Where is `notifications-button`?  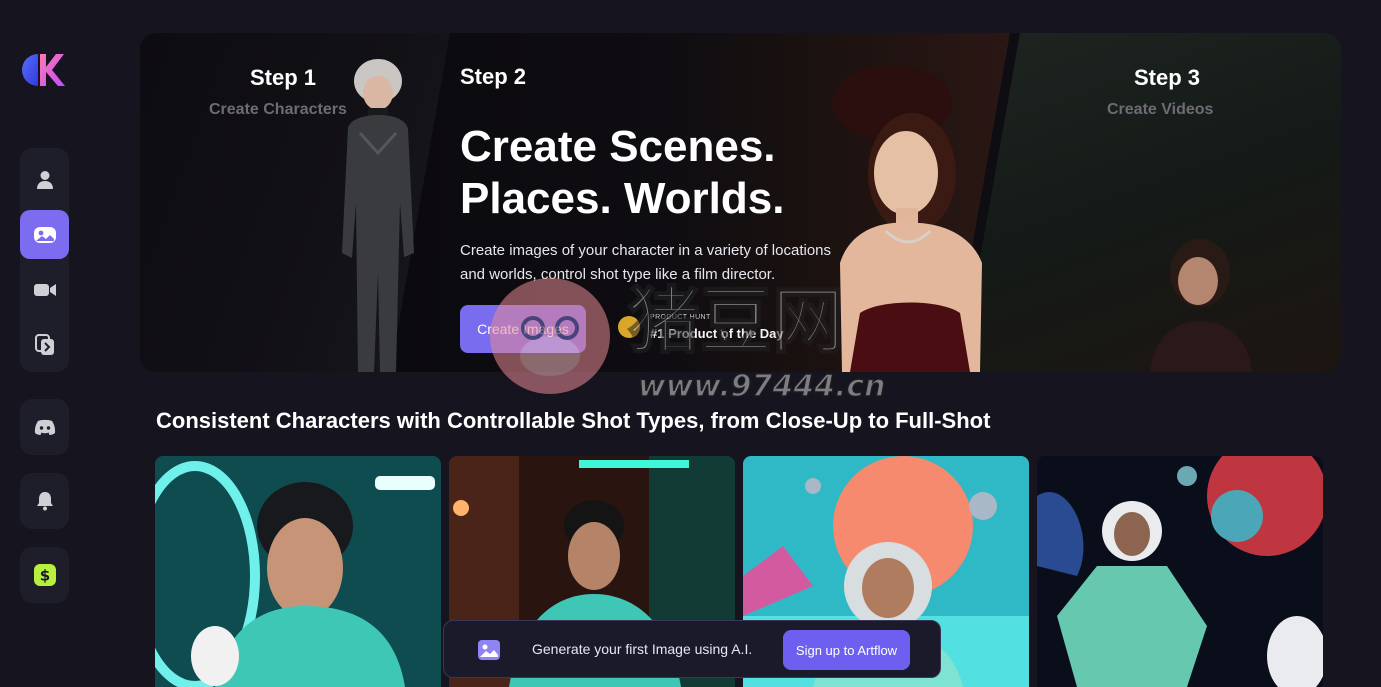
notifications-button is located at coordinates (44, 501).